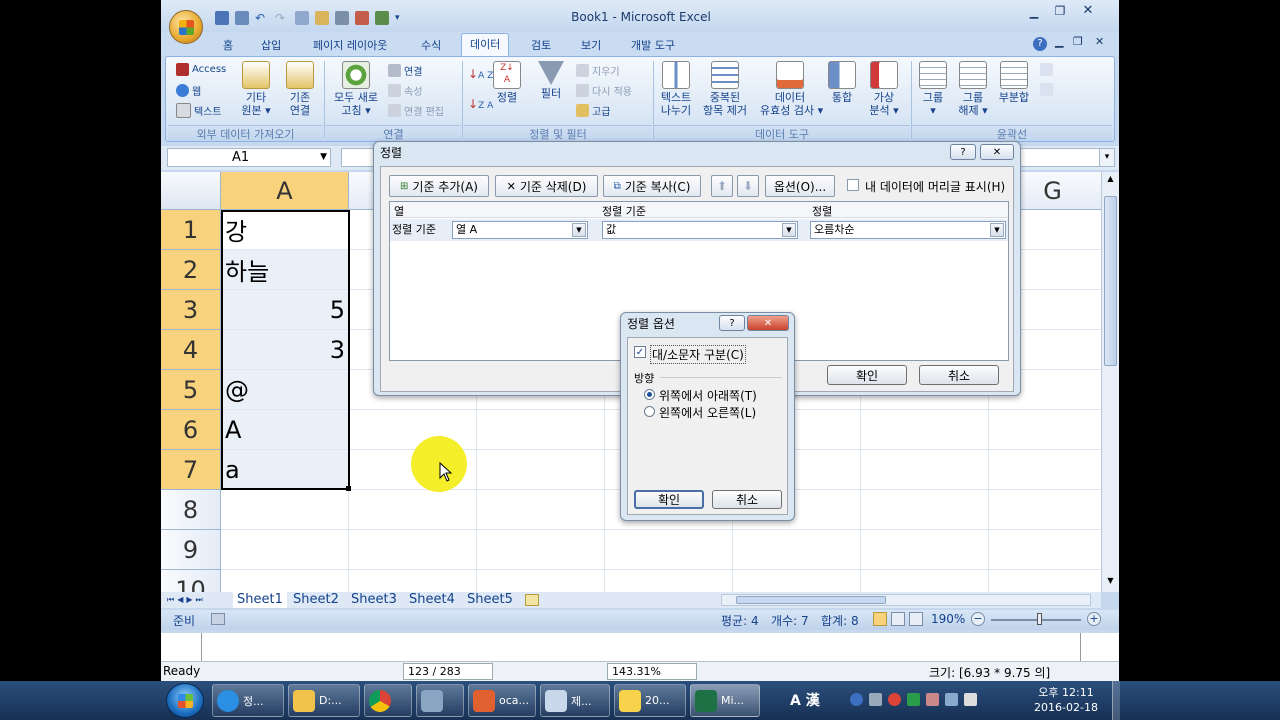  I want to click on formula-expand-icon: ▾, so click(1107, 157).